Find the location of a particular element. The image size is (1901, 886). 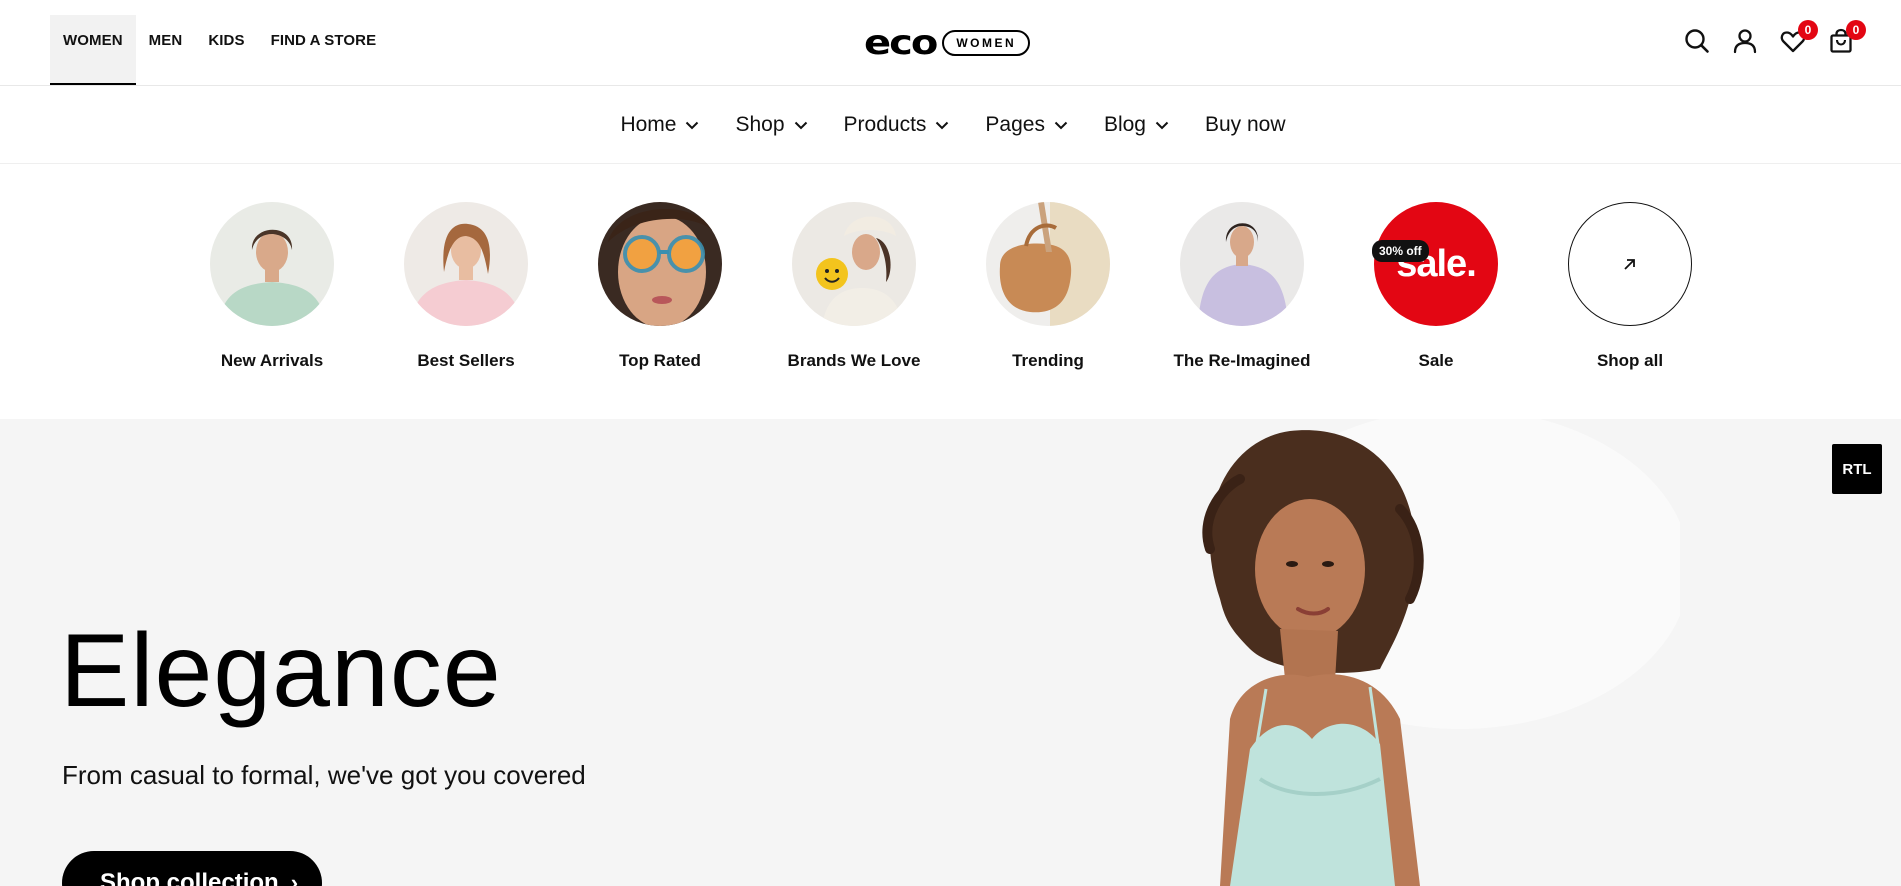

category-label: The Re-Imagined is located at coordinates (1242, 360).